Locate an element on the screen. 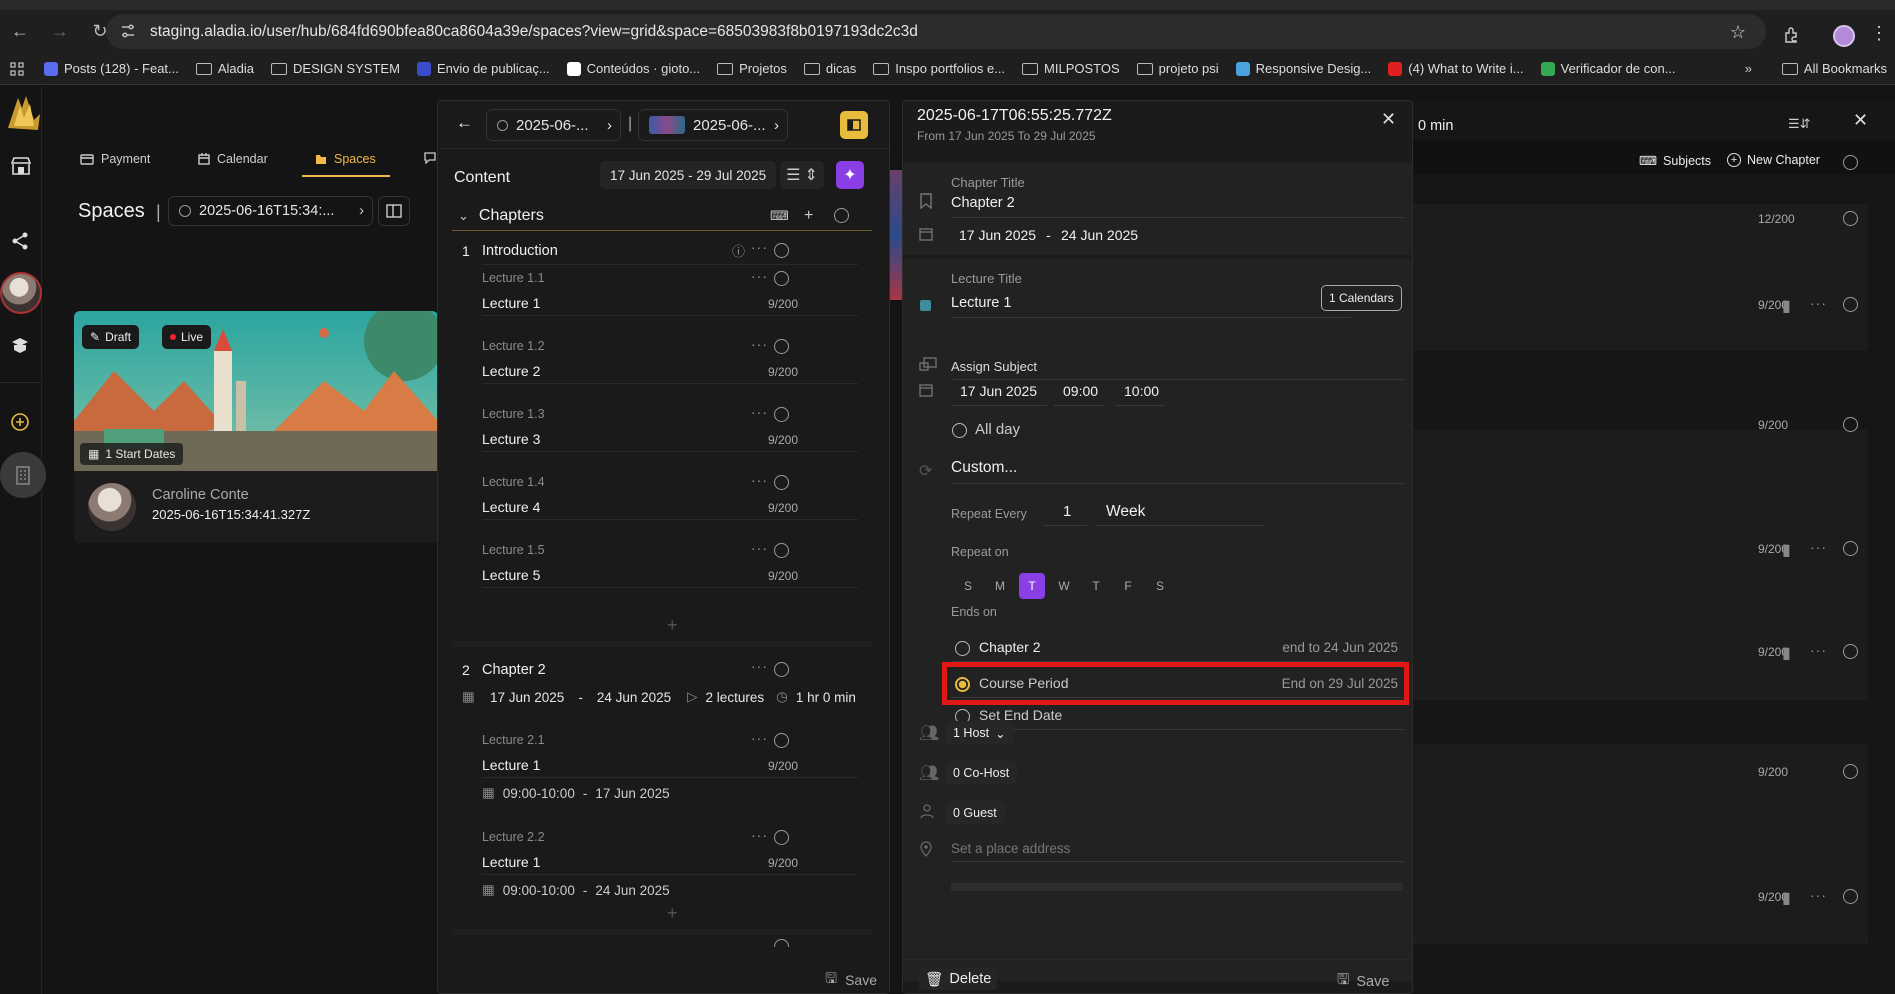  forward-icon: → is located at coordinates (60, 31).